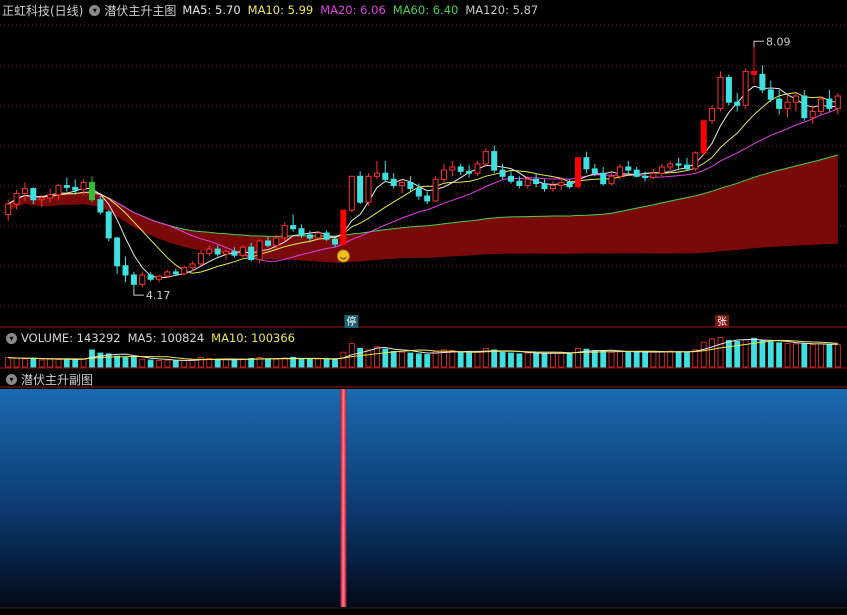 This screenshot has width=847, height=615. What do you see at coordinates (722, 322) in the screenshot?
I see `rise-marker: 张` at bounding box center [722, 322].